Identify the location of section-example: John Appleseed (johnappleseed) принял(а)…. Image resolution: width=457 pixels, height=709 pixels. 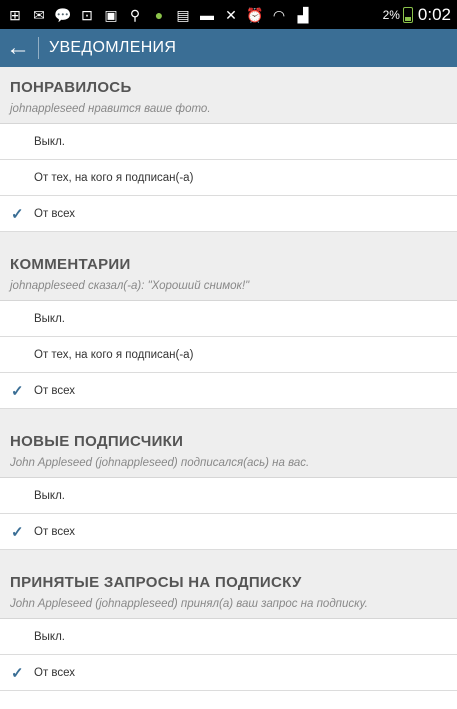
(189, 604).